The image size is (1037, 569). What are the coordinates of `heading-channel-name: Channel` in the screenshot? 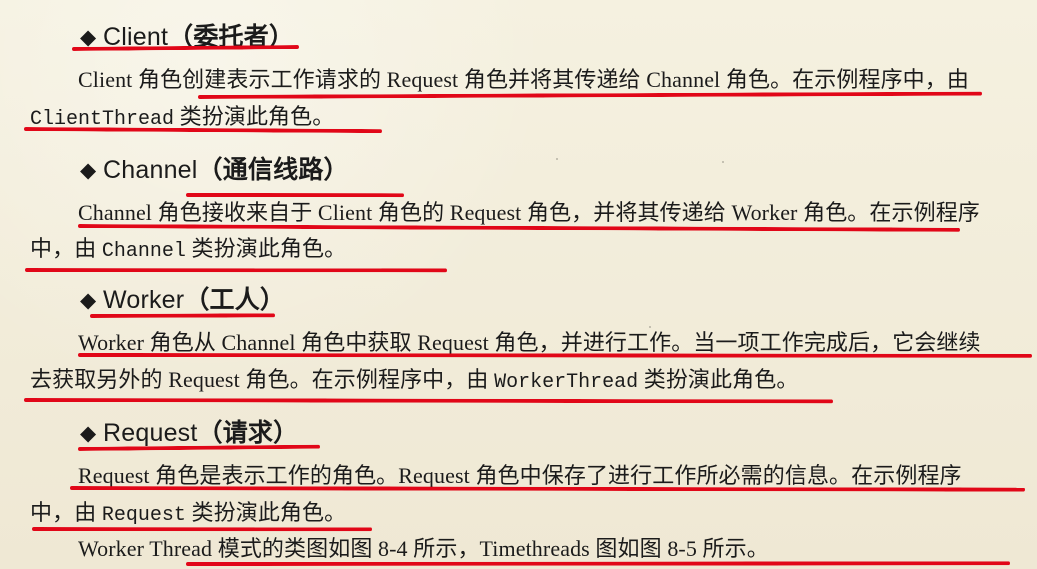 It's located at (150, 170).